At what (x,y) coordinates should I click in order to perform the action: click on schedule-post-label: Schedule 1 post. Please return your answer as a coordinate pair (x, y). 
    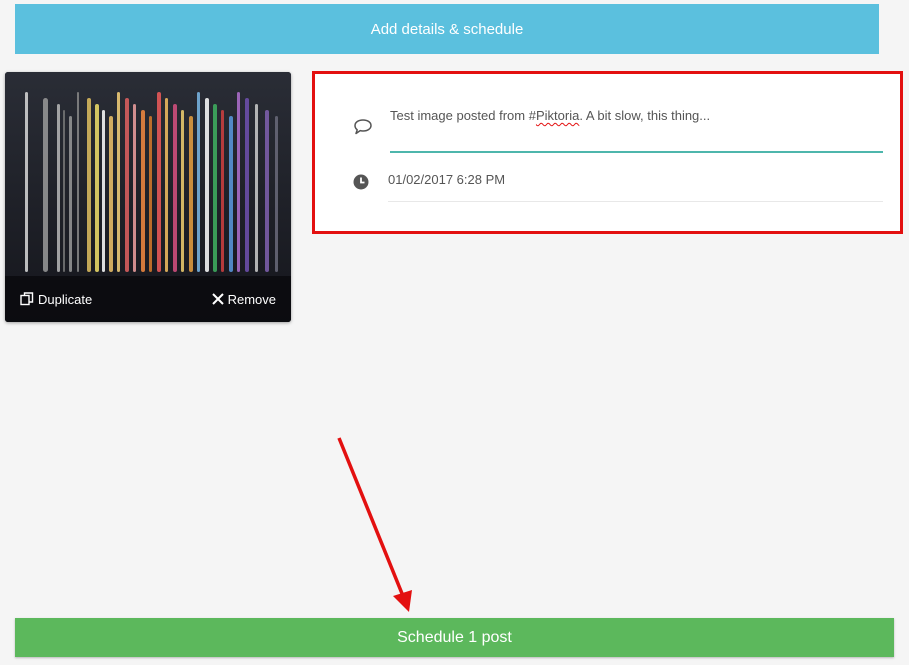
    Looking at the image, I should click on (454, 637).